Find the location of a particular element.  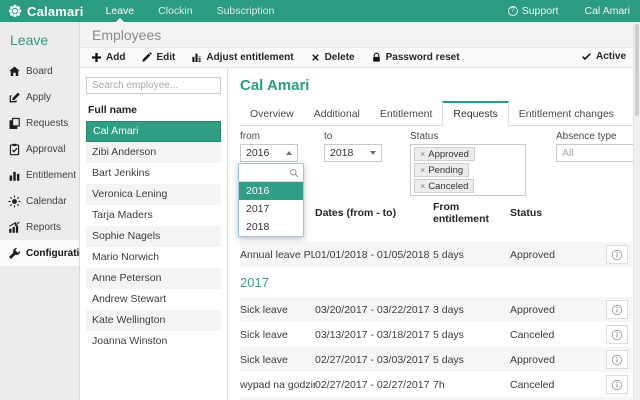

to-filter: to 2018 is located at coordinates (353, 163).